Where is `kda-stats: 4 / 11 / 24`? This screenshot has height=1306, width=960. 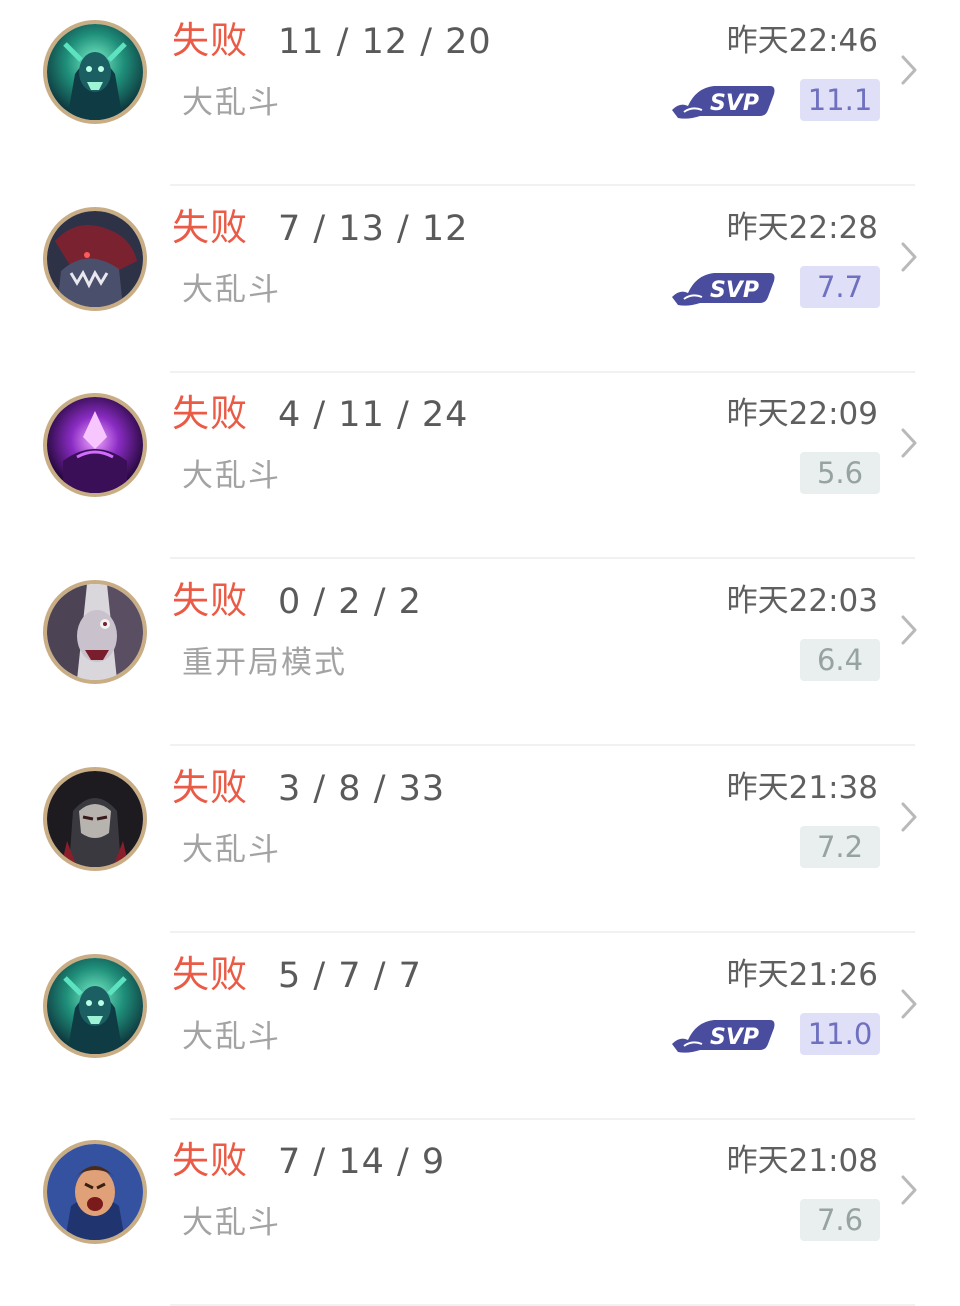 kda-stats: 4 / 11 / 24 is located at coordinates (373, 415).